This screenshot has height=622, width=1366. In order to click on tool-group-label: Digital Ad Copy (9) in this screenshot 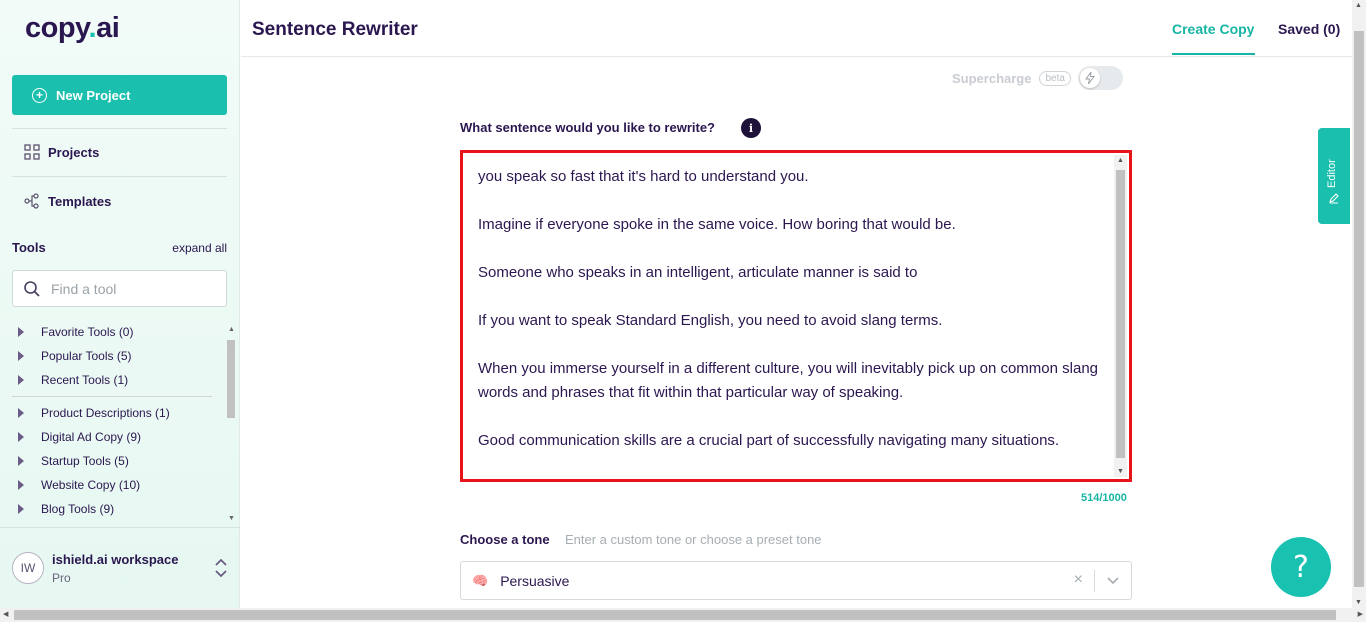, I will do `click(91, 437)`.